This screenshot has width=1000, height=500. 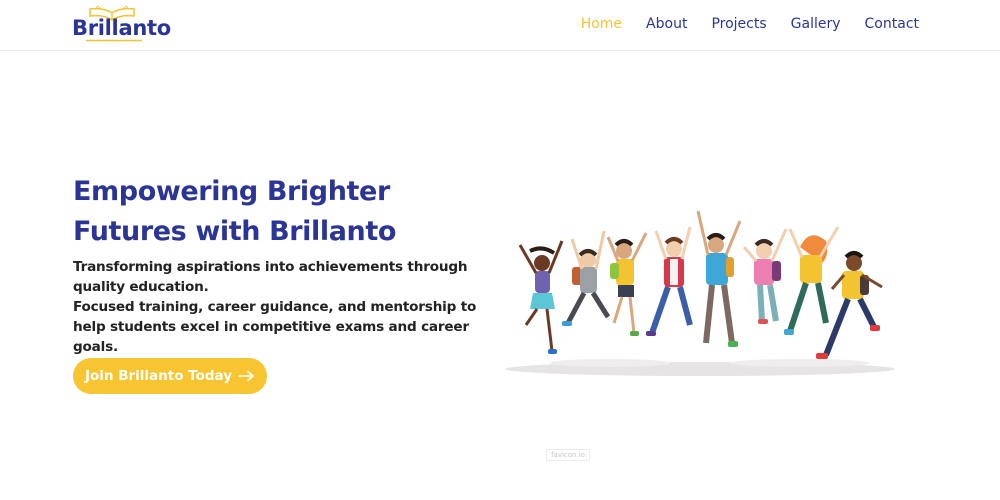 I want to click on nav-projects: Projects, so click(x=738, y=24).